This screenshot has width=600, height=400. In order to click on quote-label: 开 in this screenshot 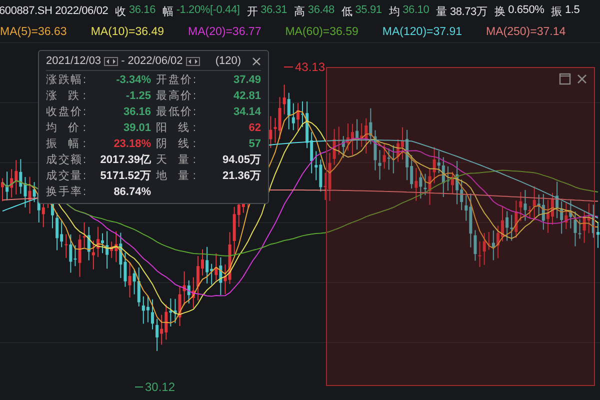, I will do `click(252, 11)`.